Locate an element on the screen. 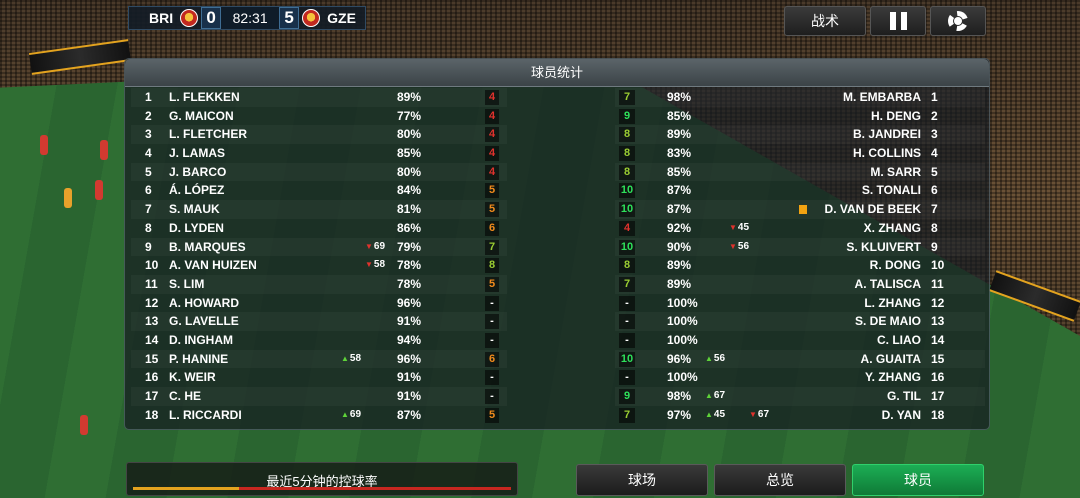 This screenshot has height=498, width=1080. player-row: 8 83% H. COLLINS 4 is located at coordinates (800, 153).